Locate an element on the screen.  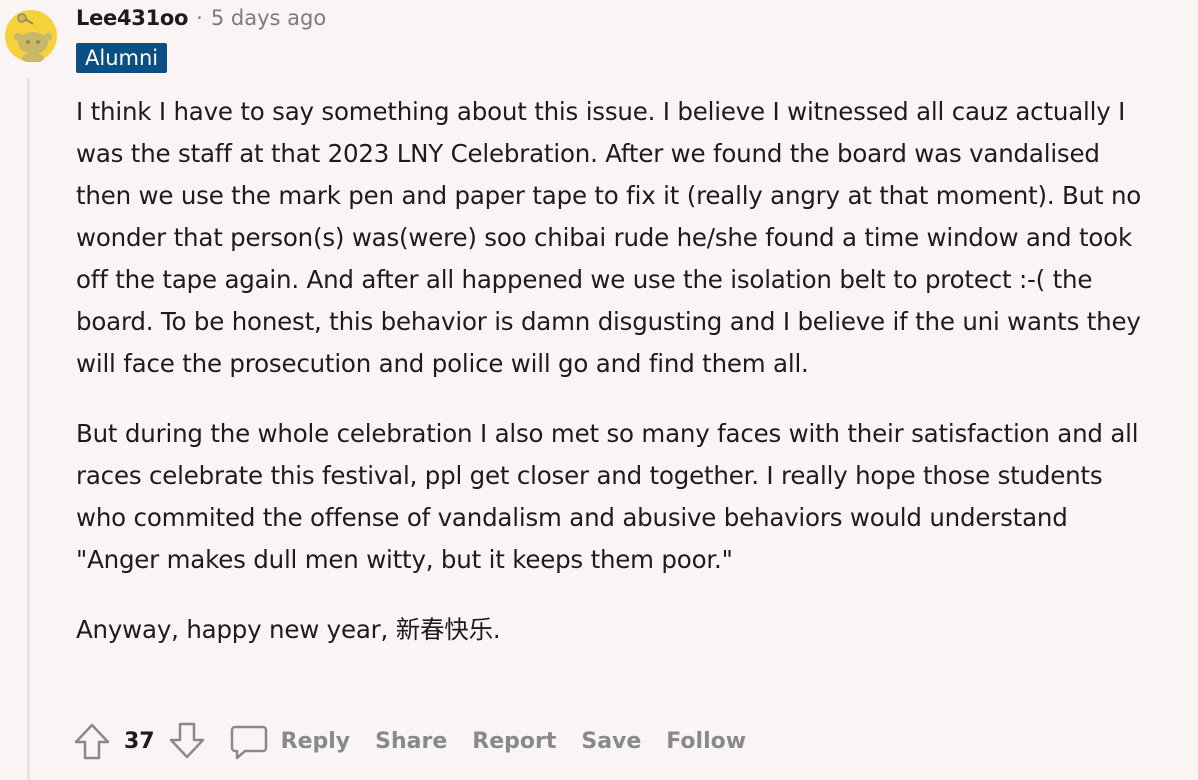
downvote-arrow-icon is located at coordinates (187, 741).